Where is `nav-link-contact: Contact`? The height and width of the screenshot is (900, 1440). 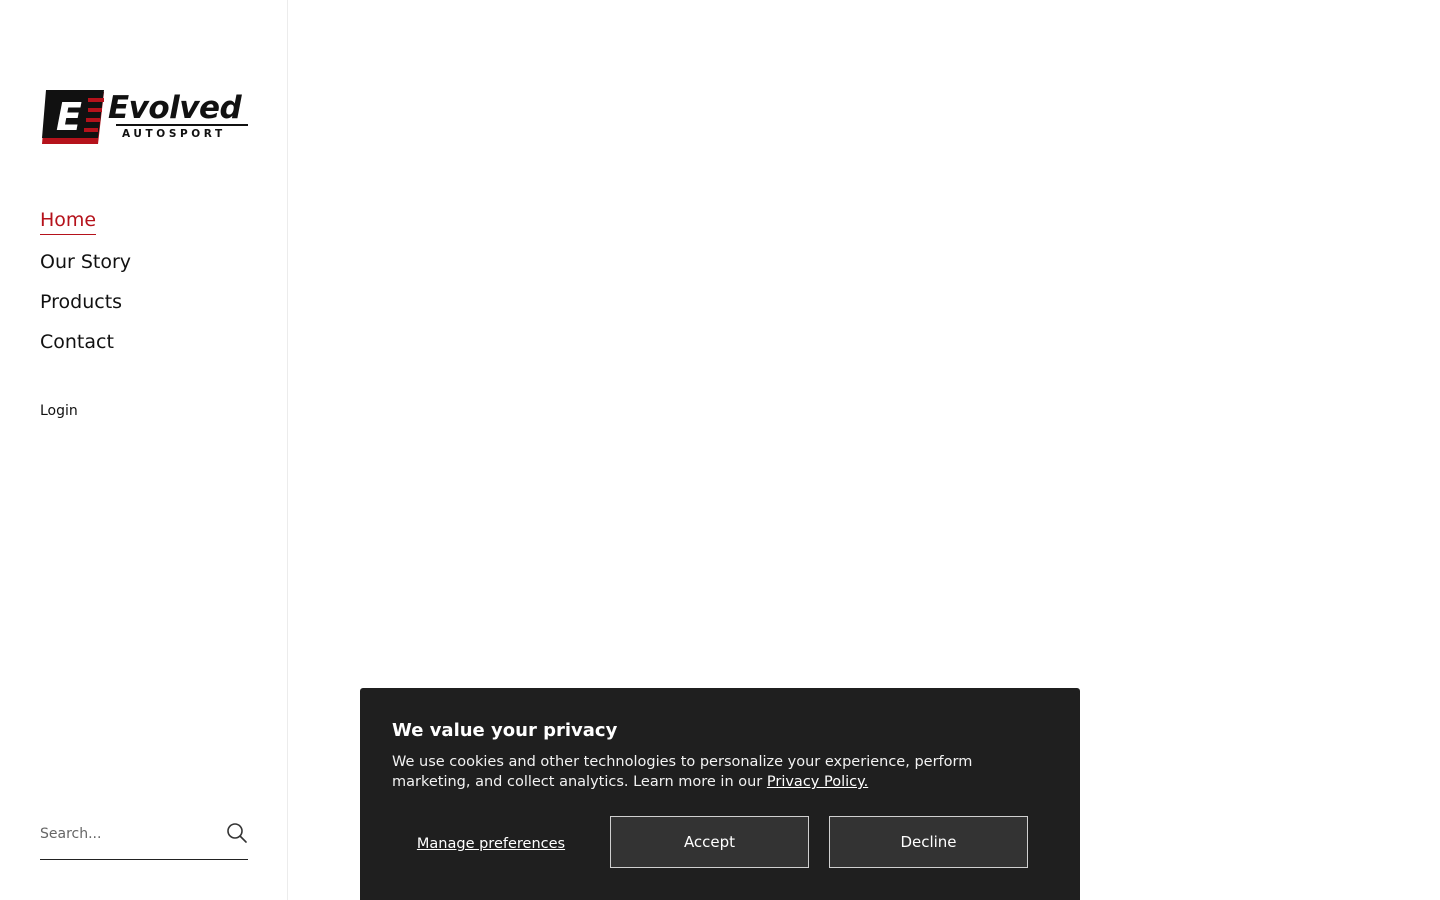
nav-link-contact: Contact is located at coordinates (77, 342).